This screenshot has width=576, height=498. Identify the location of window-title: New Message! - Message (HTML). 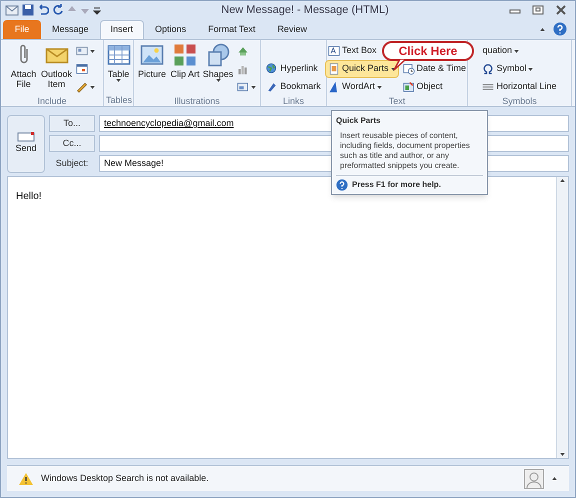
(305, 10).